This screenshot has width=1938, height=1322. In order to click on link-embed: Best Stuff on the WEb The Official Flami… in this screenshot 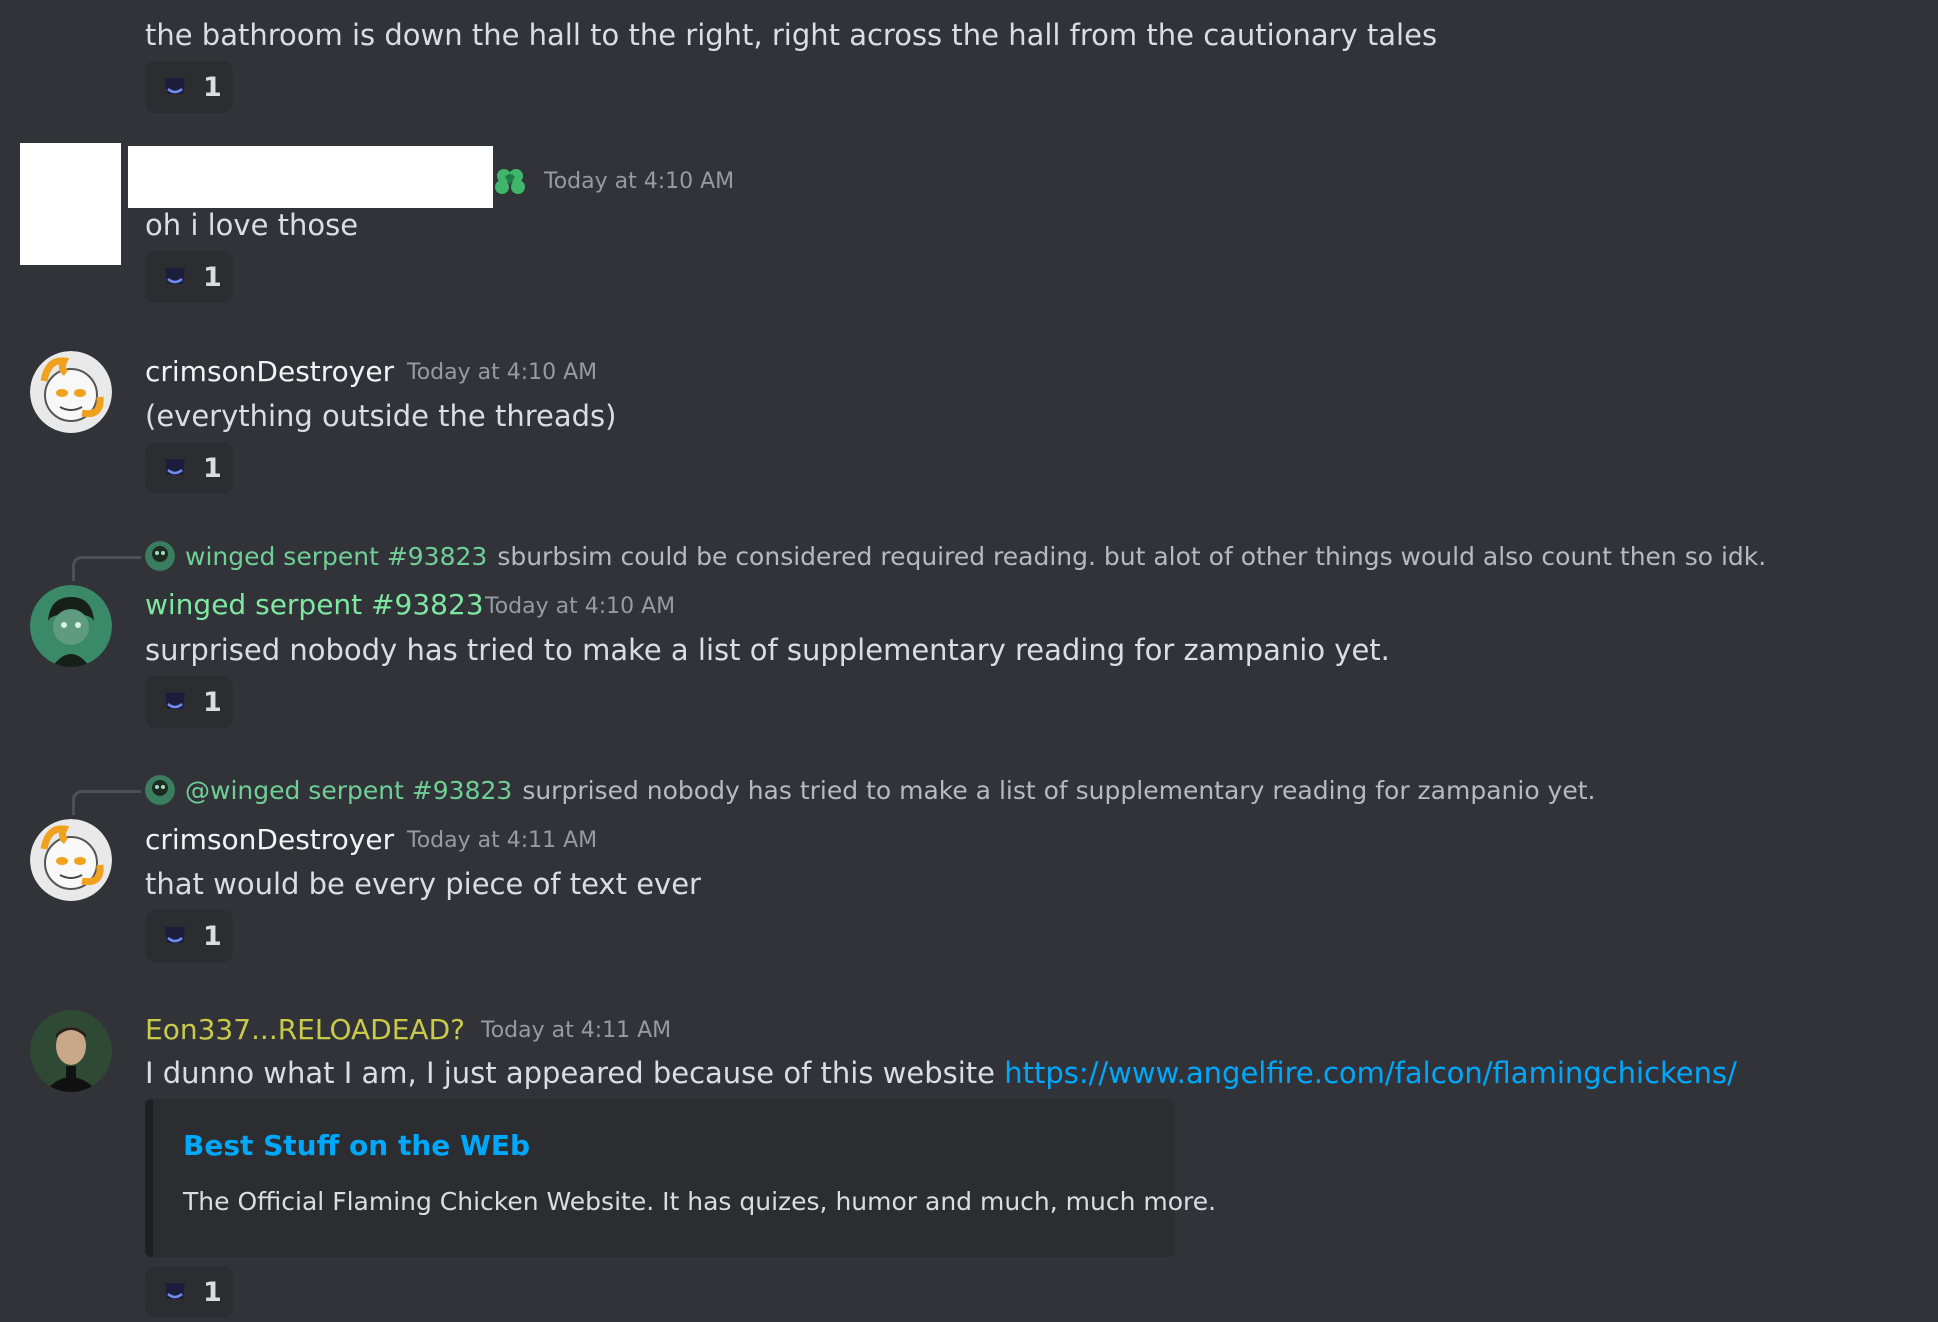, I will do `click(680, 1178)`.